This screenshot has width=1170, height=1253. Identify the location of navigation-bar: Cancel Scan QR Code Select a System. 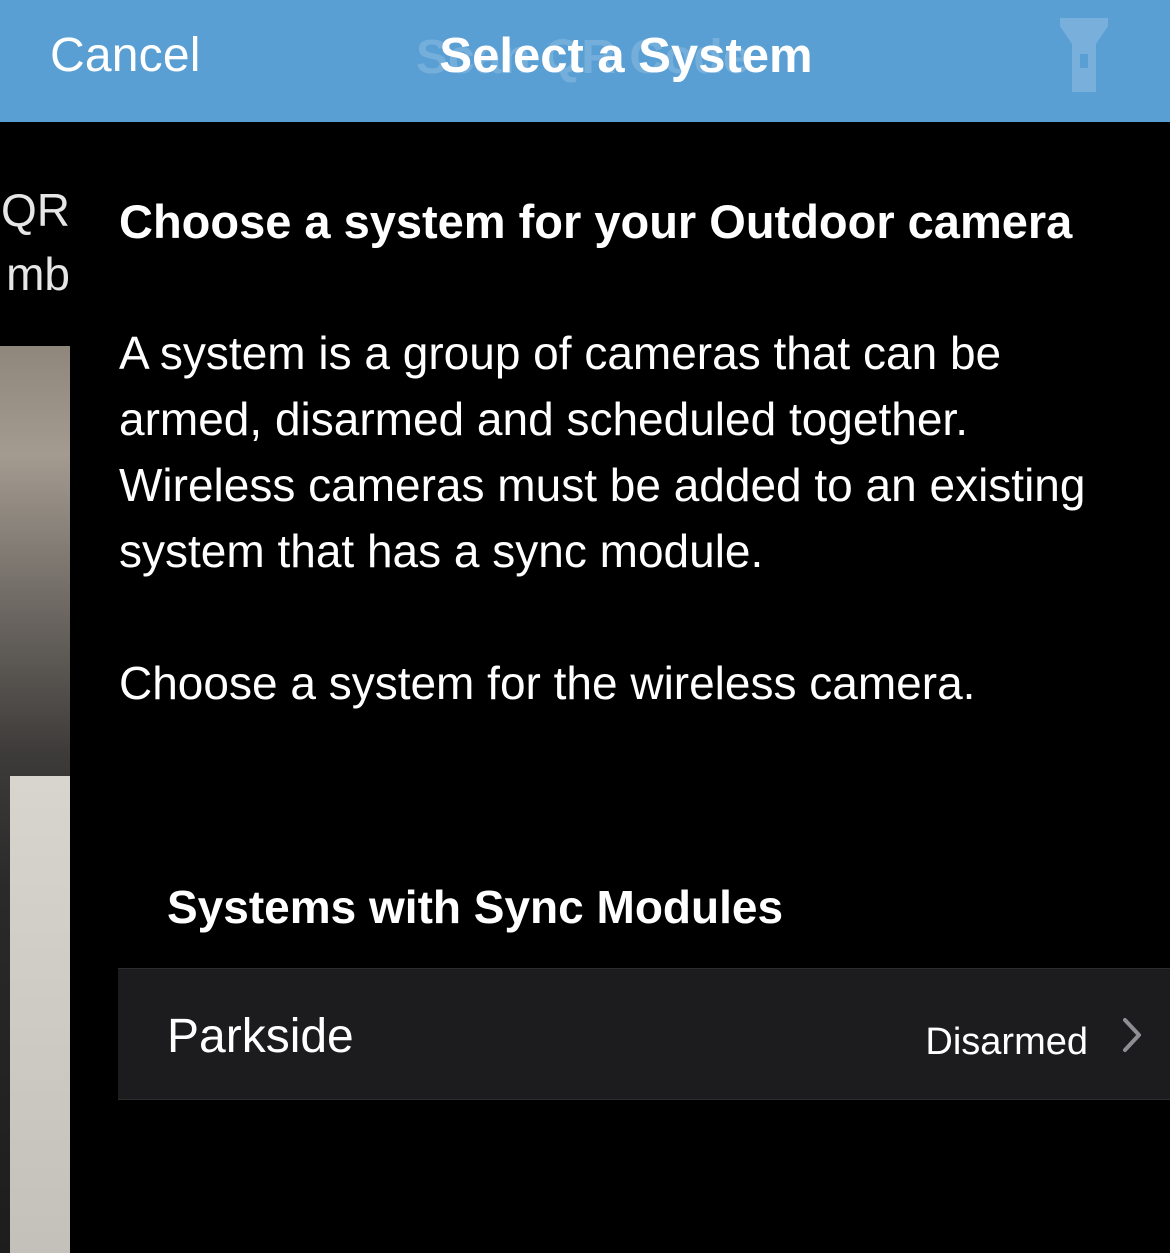
(585, 61).